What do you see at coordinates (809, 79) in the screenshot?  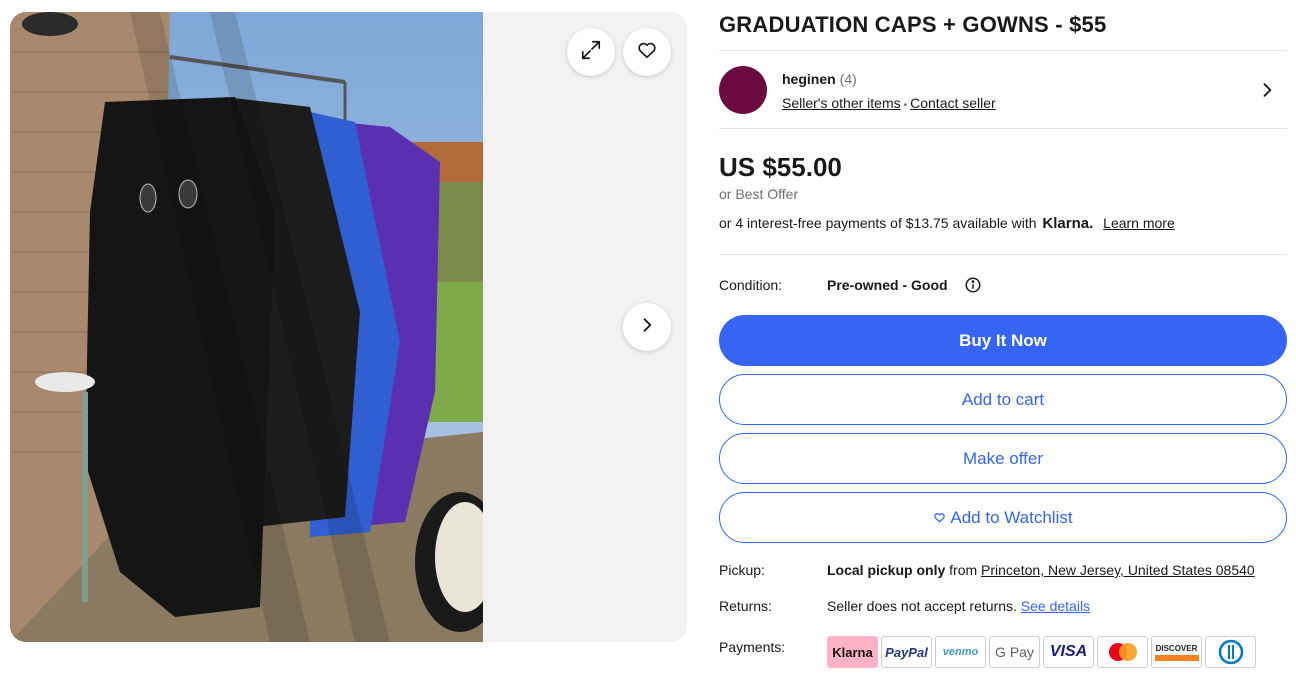 I see `seller-username: heginen` at bounding box center [809, 79].